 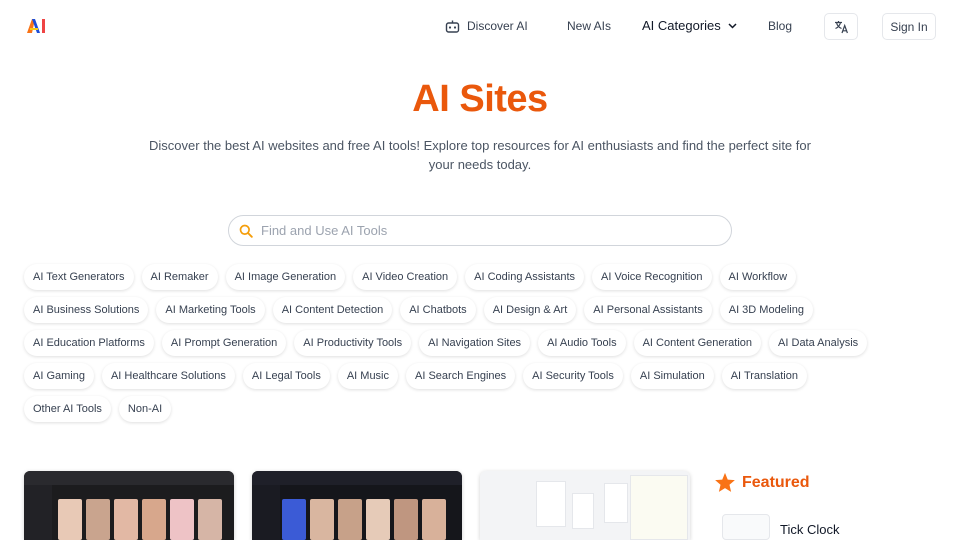 What do you see at coordinates (697, 343) in the screenshot?
I see `tag-ai-content-generation: AI Content Generation` at bounding box center [697, 343].